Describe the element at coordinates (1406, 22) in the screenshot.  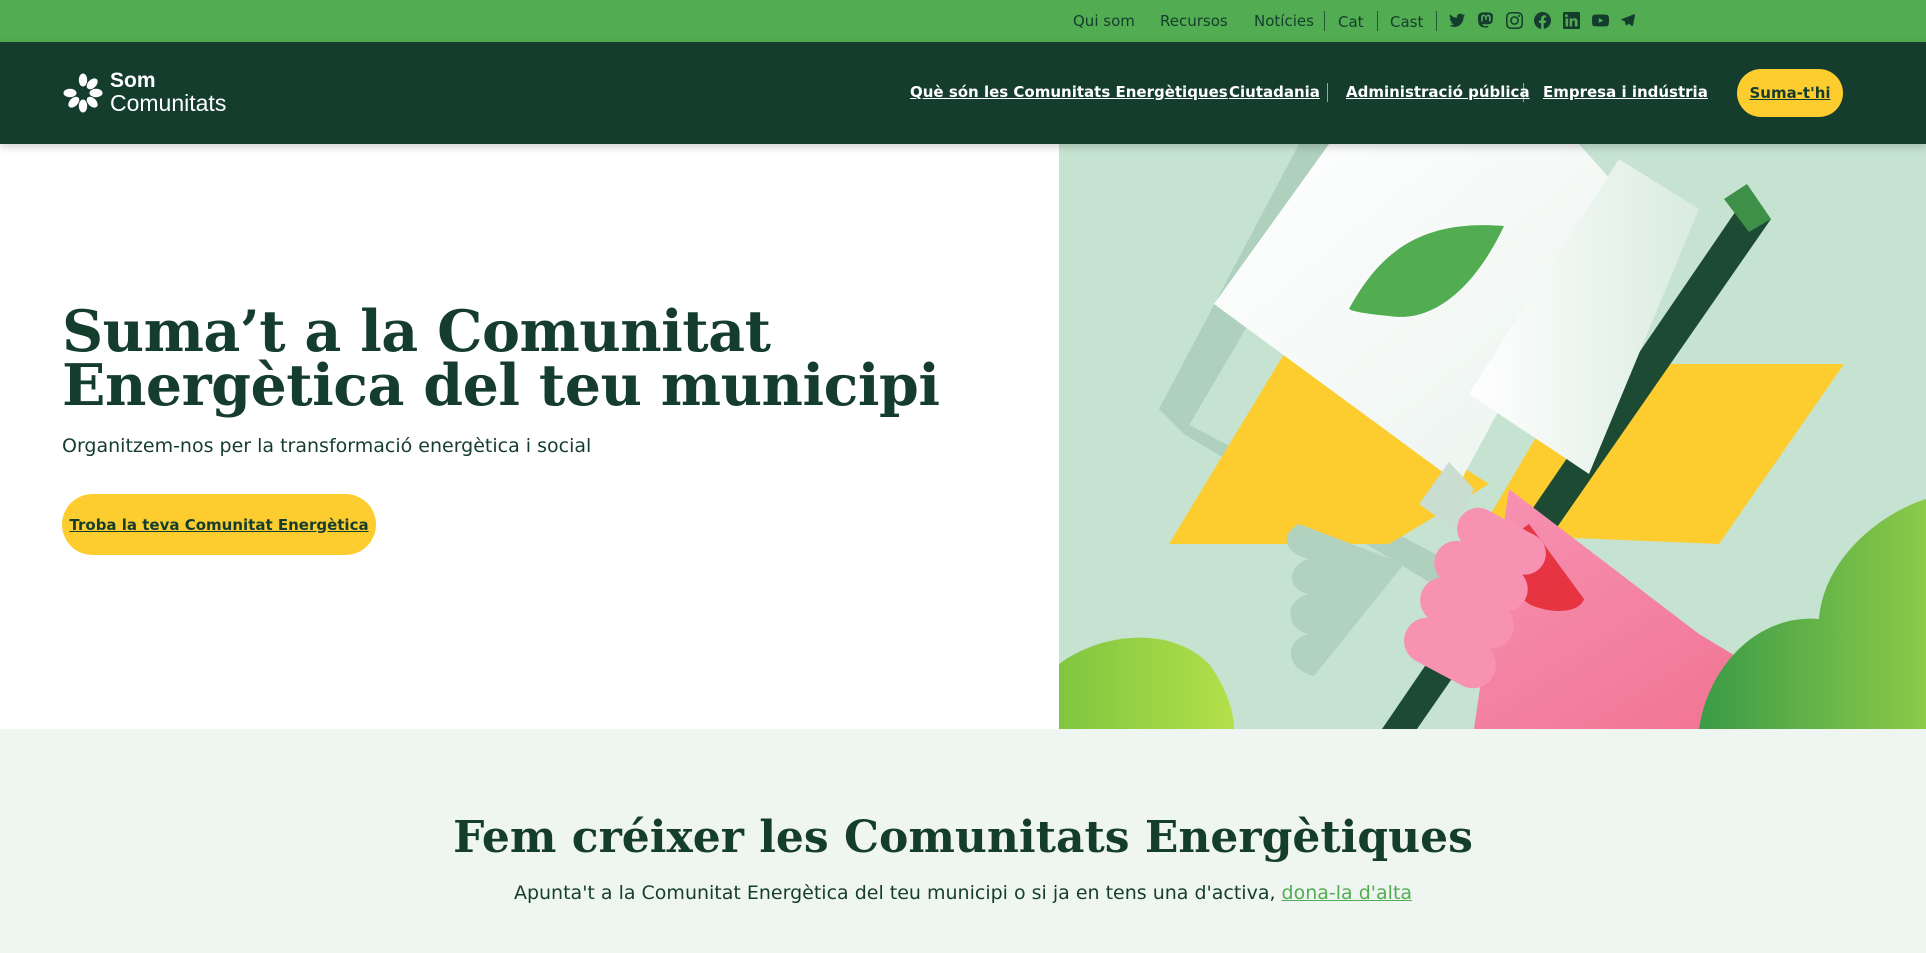
I see `language-cast: Cast` at that location.